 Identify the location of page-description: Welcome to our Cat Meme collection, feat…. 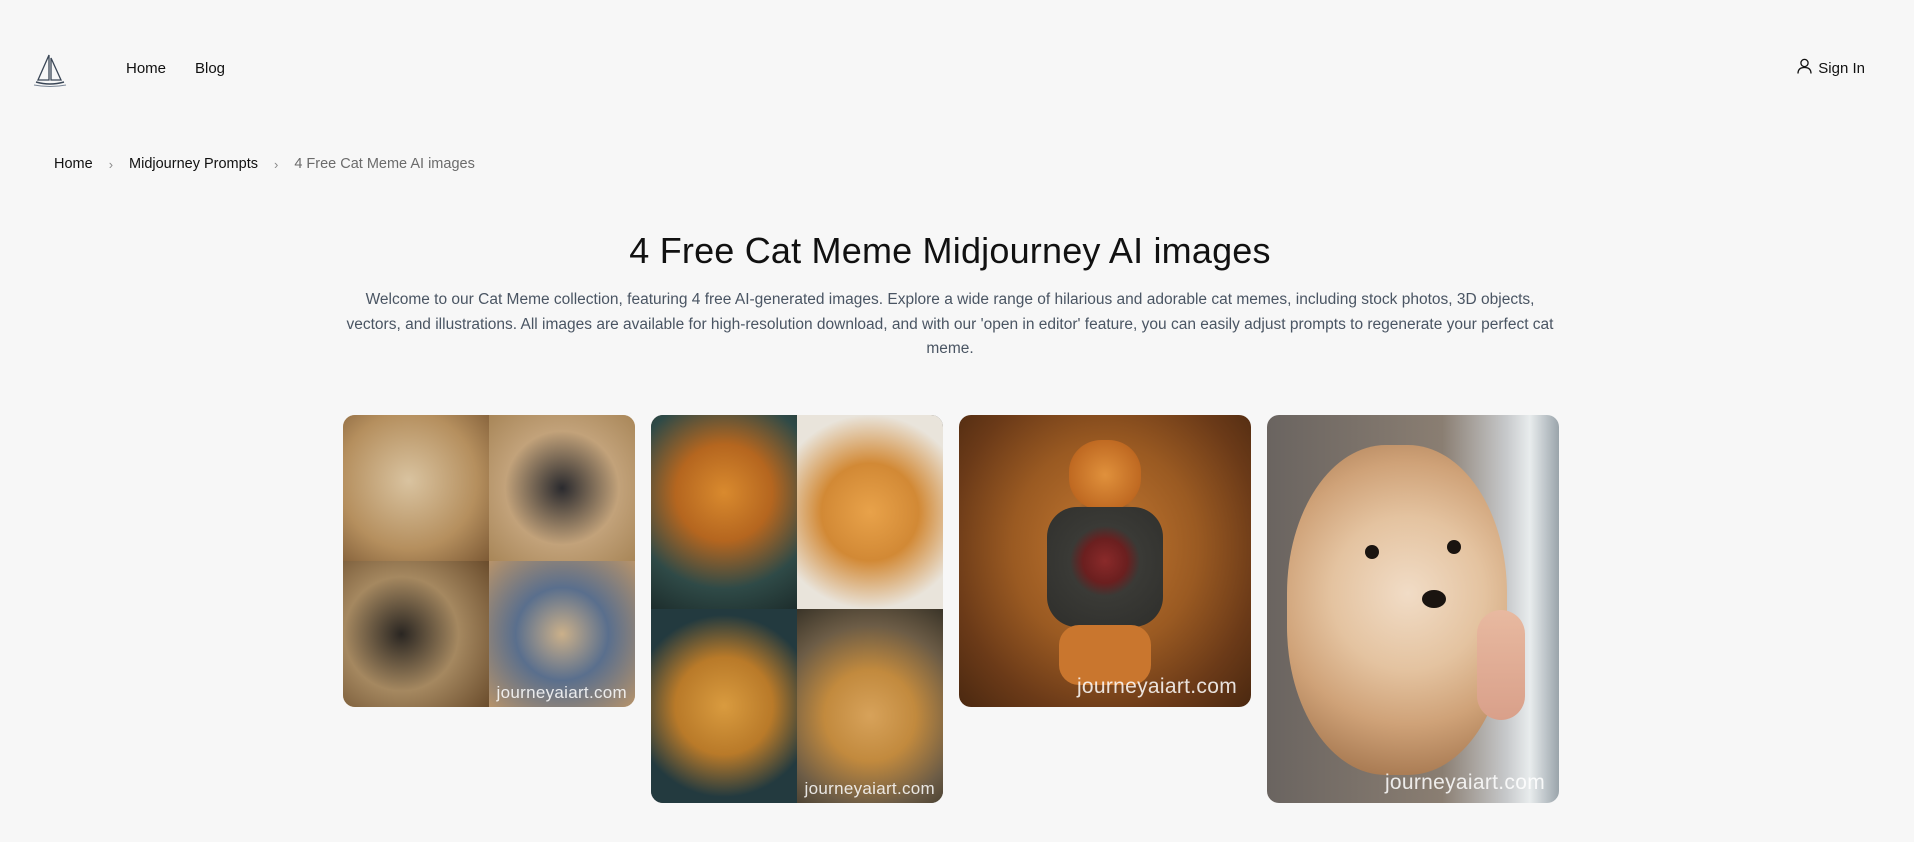
(950, 324).